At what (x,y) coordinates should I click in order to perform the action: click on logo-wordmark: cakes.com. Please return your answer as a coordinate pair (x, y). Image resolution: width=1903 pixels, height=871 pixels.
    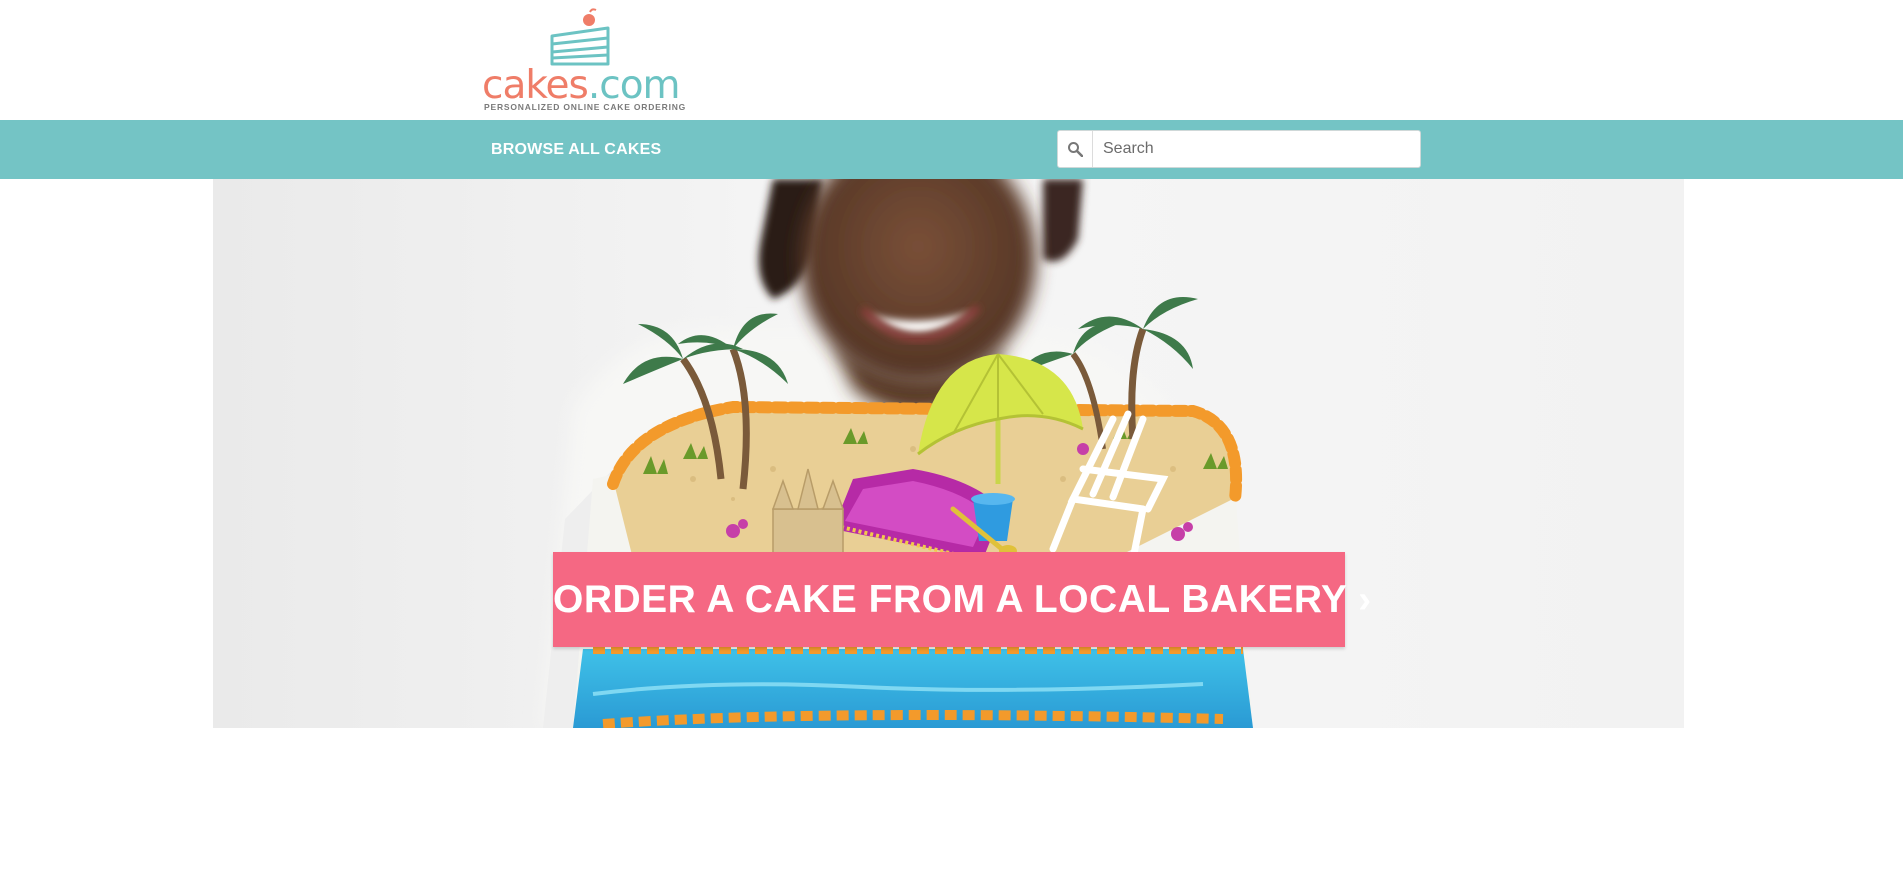
    Looking at the image, I should click on (581, 86).